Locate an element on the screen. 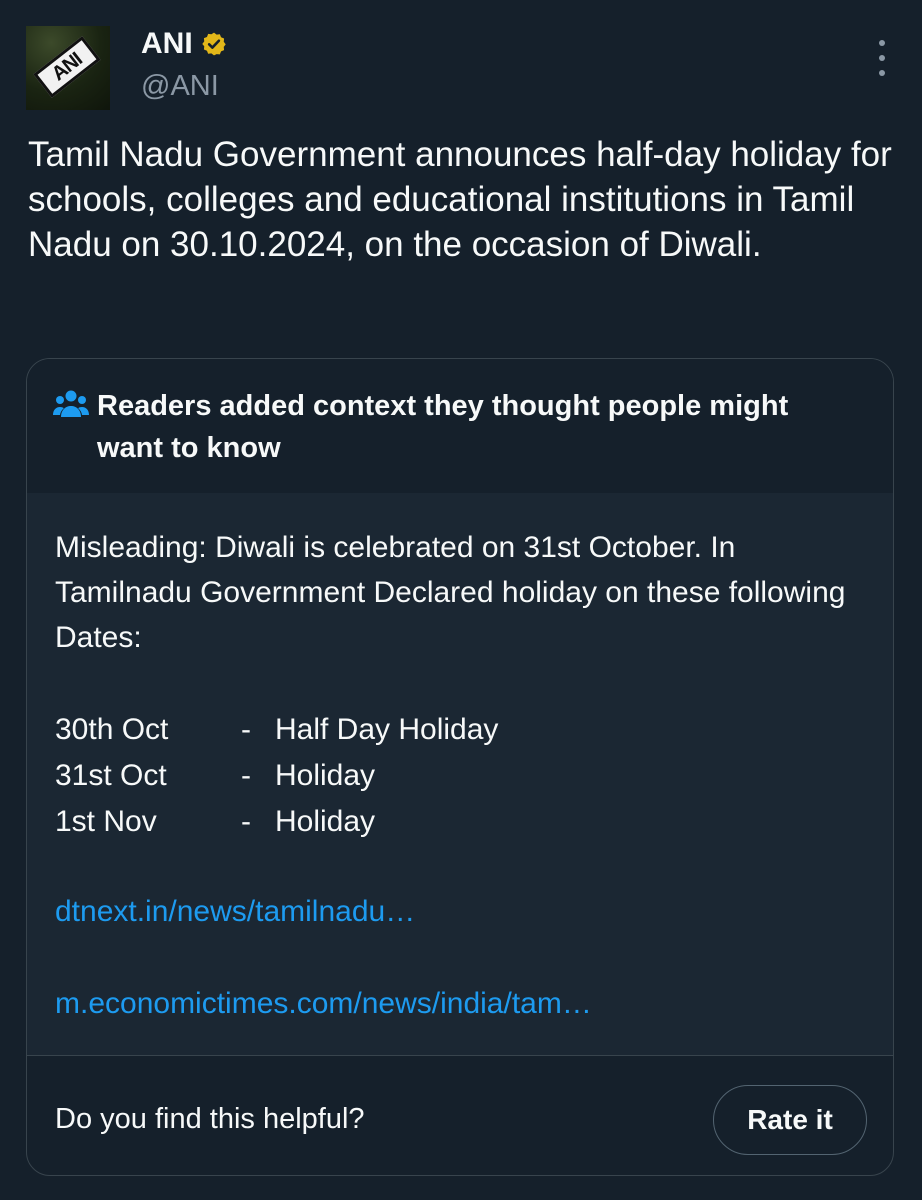 The width and height of the screenshot is (922, 1200). divider is located at coordinates (460, 1055).